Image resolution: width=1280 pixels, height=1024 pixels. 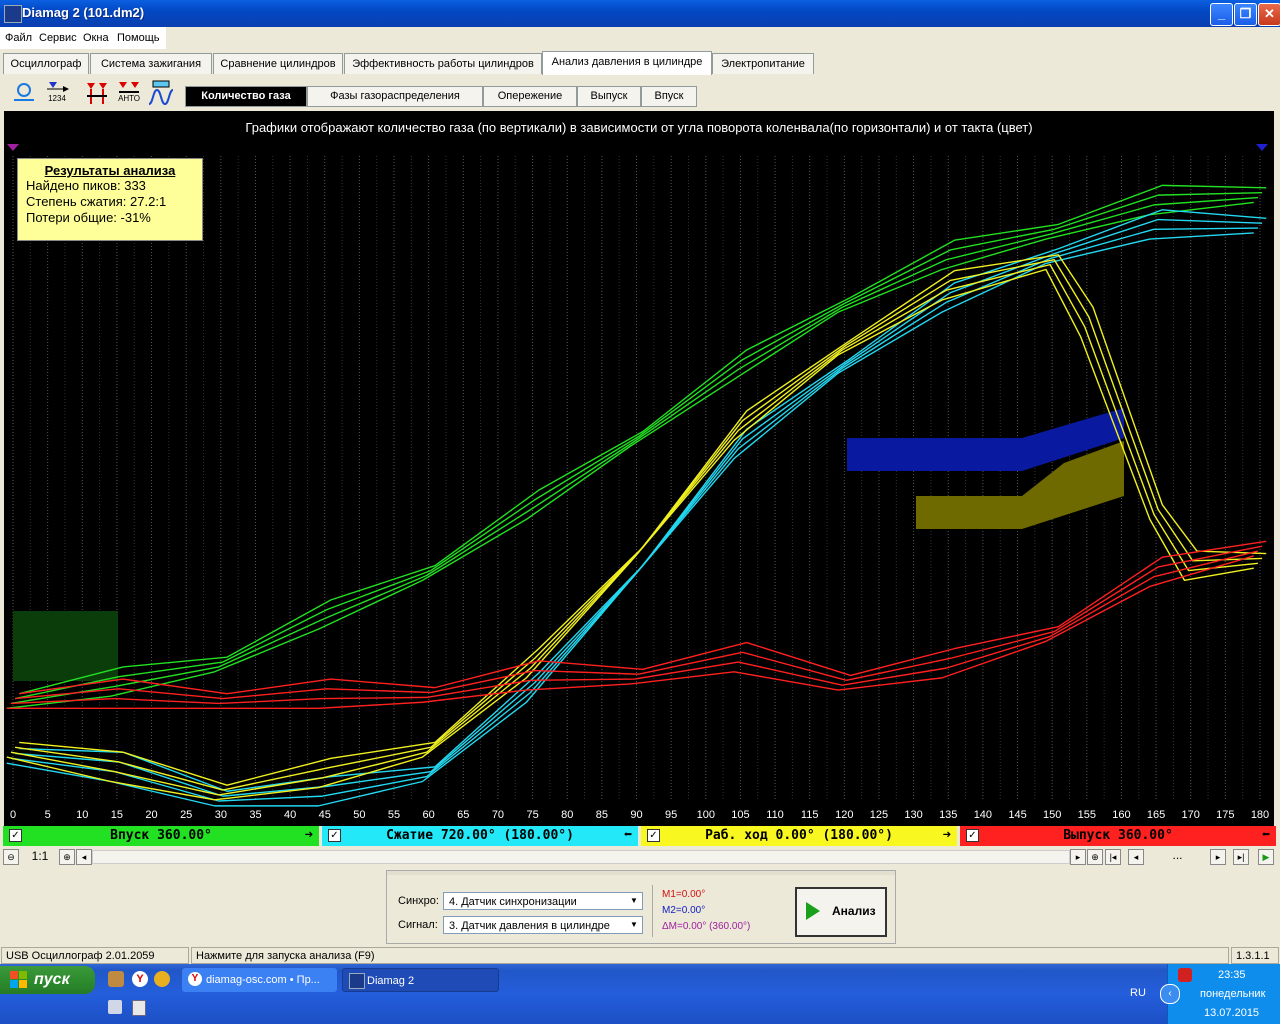 I want to click on signal-value: 3. Датчик давления в цилиндре, so click(x=529, y=926).